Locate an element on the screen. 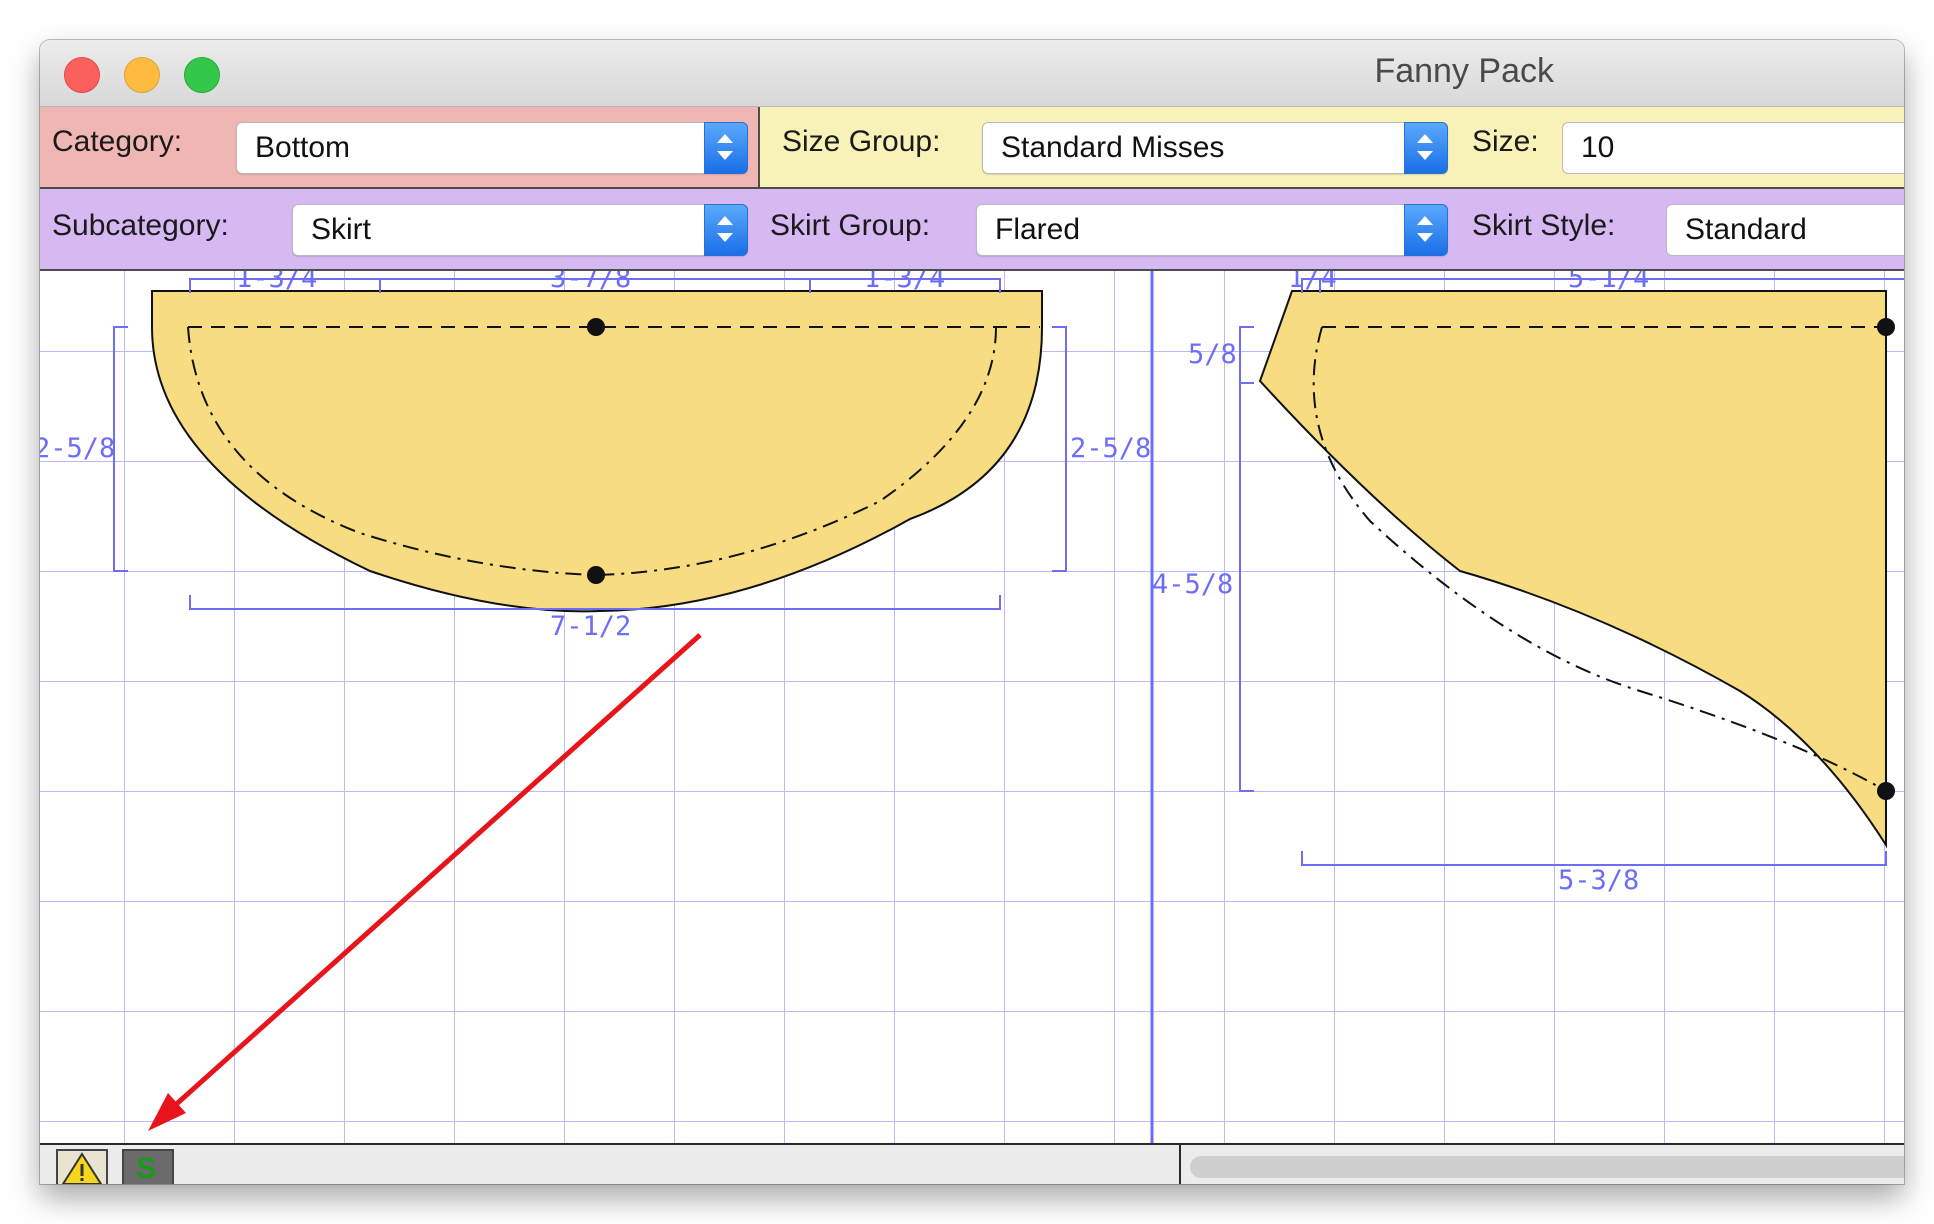 The image size is (1934, 1224). title-bar: Fanny Pack is located at coordinates (972, 73).